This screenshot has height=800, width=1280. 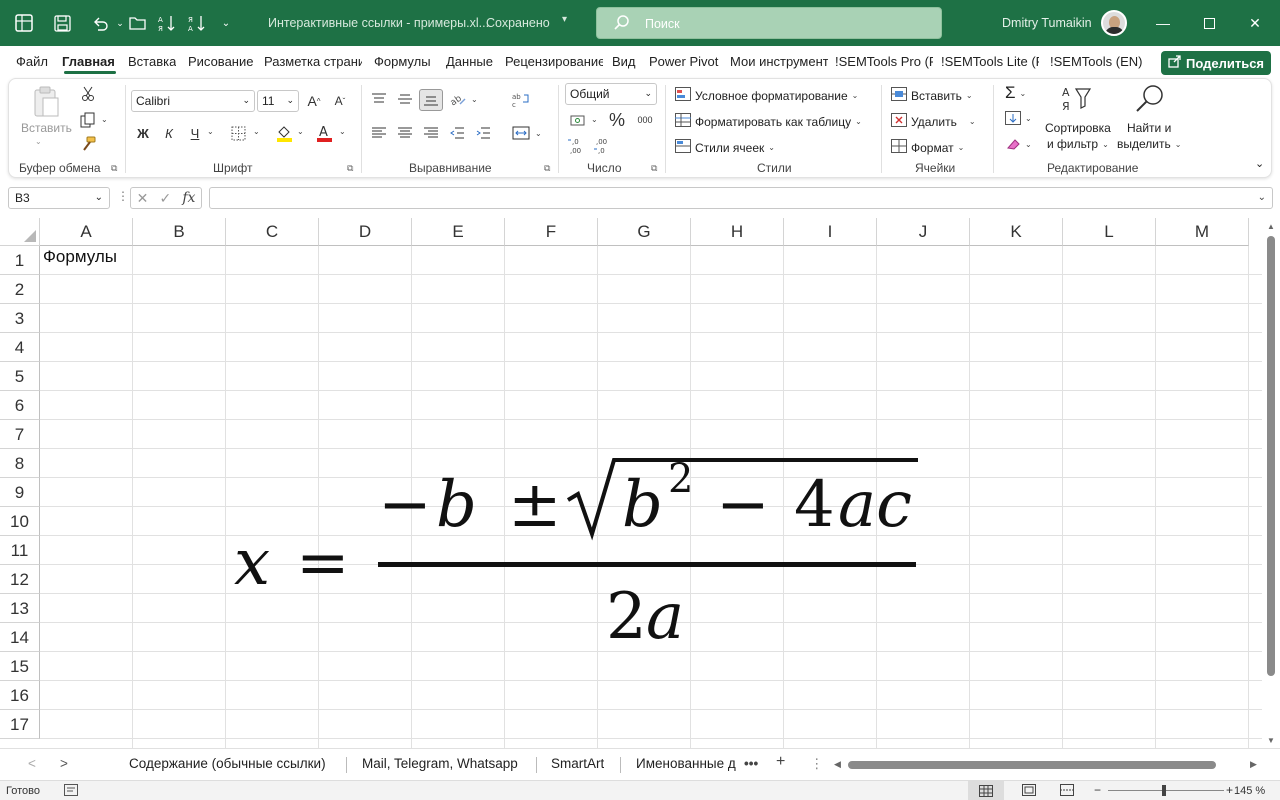 What do you see at coordinates (123, 196) in the screenshot?
I see `formula-bar-splitter-icon: ⋮` at bounding box center [123, 196].